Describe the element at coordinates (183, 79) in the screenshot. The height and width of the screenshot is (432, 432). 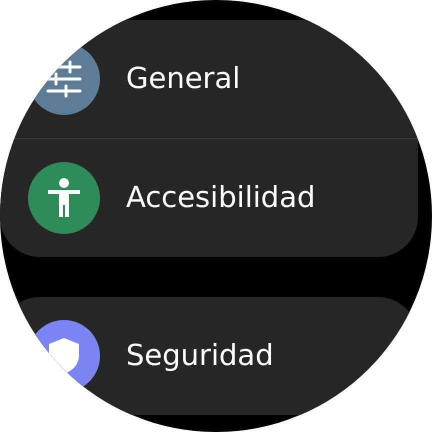
I see `item-label: General` at that location.